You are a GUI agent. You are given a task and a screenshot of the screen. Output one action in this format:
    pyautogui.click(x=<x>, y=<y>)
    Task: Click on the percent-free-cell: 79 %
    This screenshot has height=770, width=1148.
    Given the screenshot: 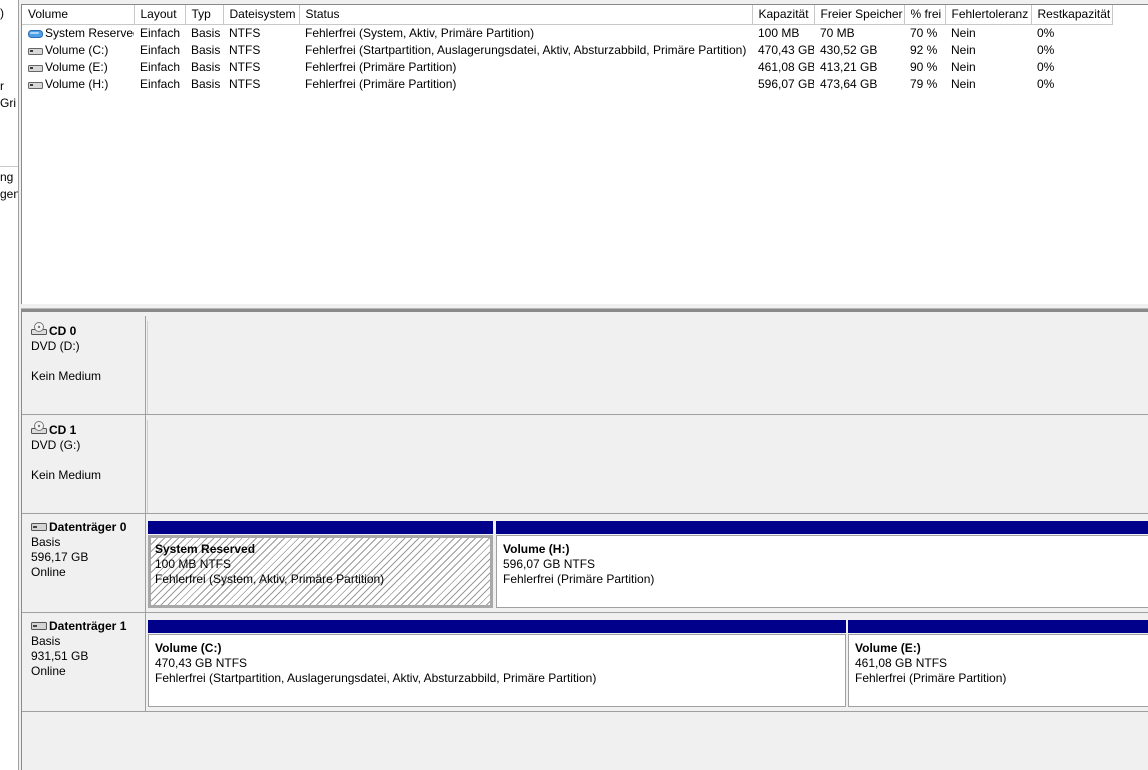 What is the action you would take?
    pyautogui.click(x=924, y=83)
    